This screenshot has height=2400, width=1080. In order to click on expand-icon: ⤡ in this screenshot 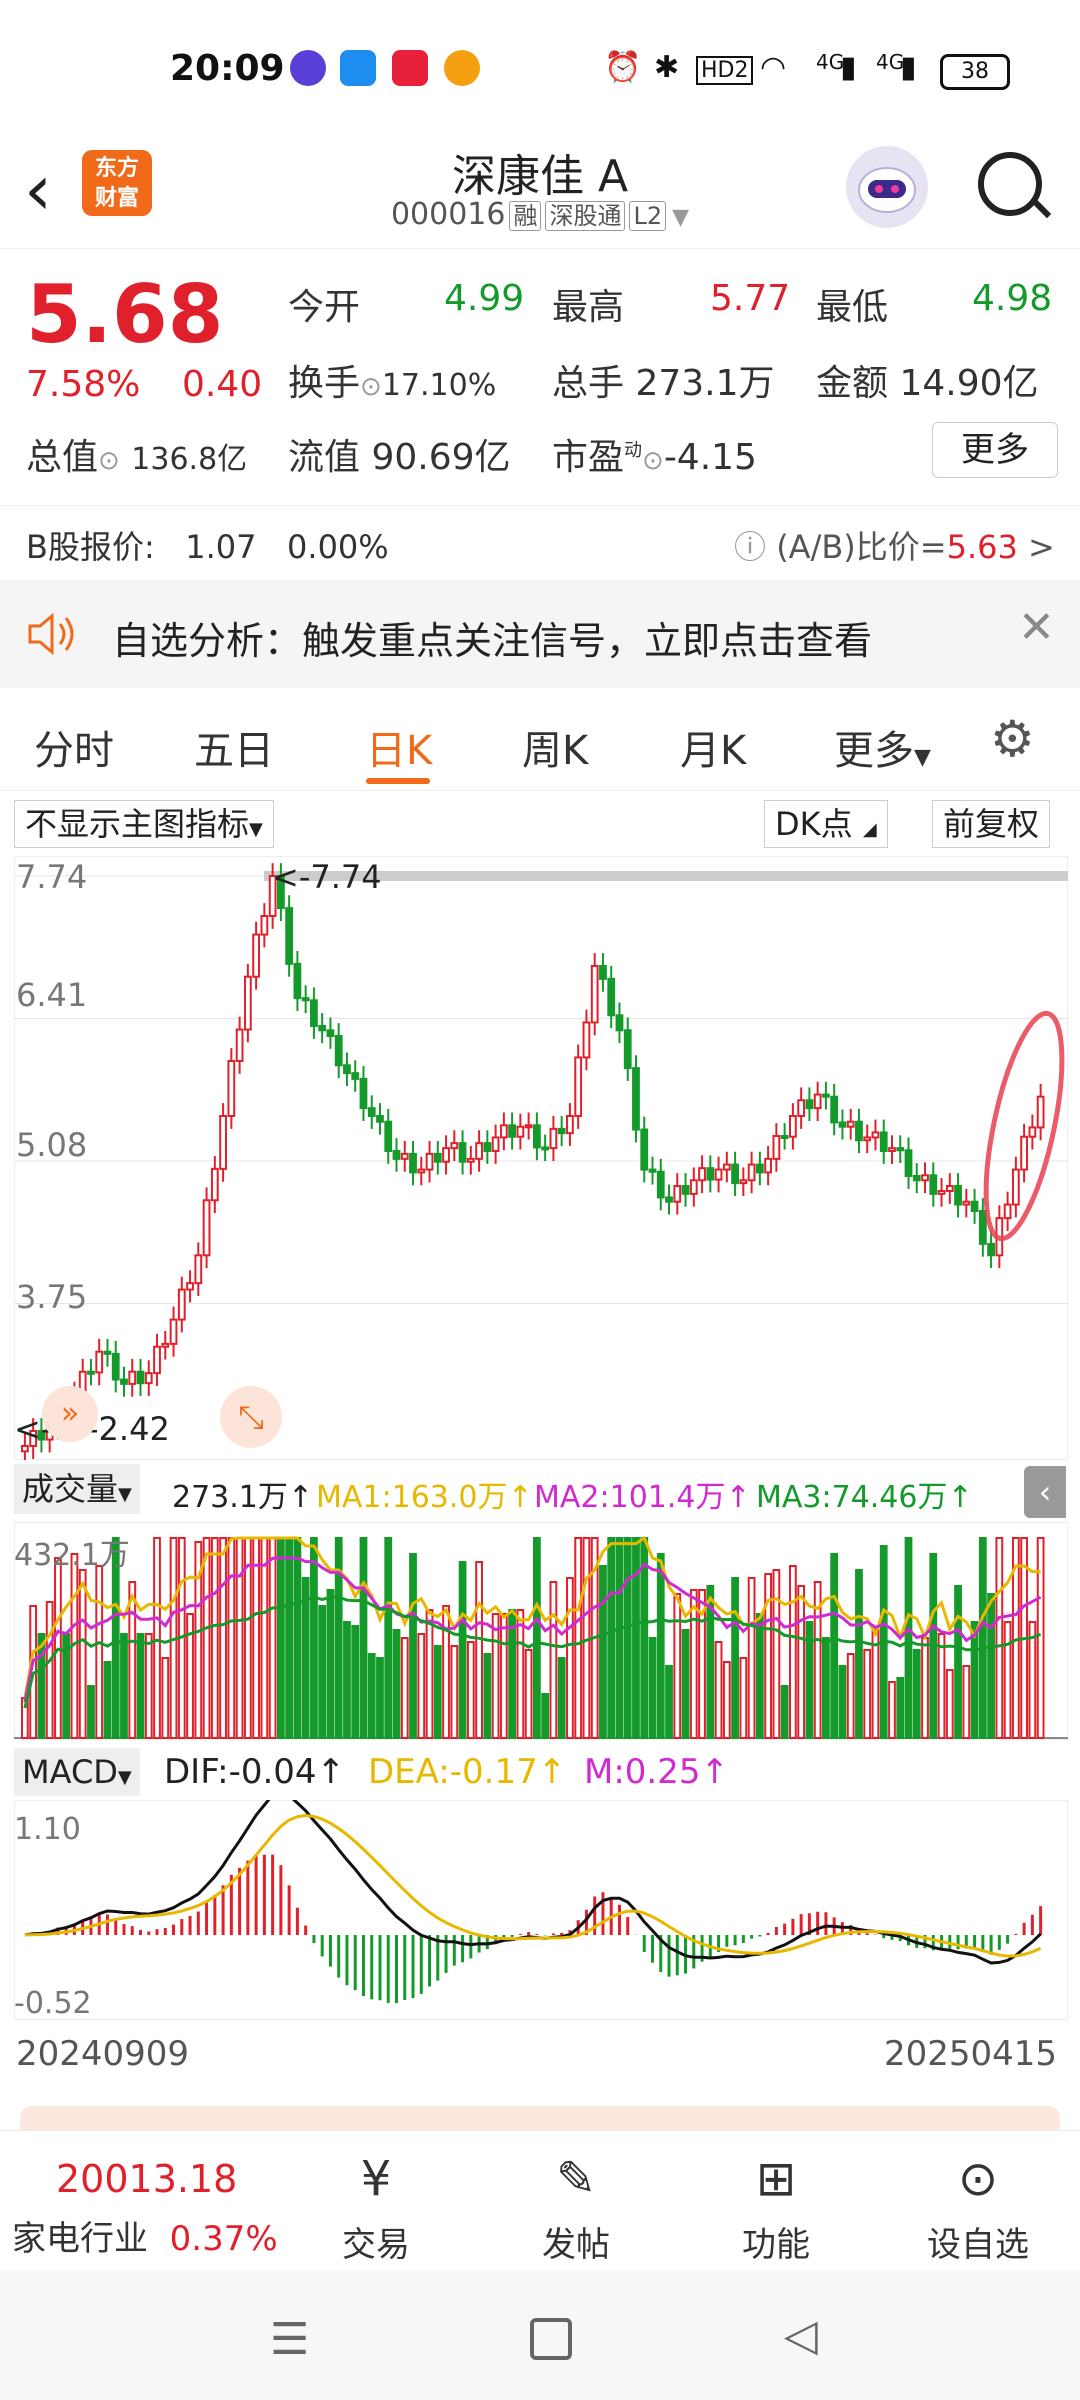, I will do `click(251, 1417)`.